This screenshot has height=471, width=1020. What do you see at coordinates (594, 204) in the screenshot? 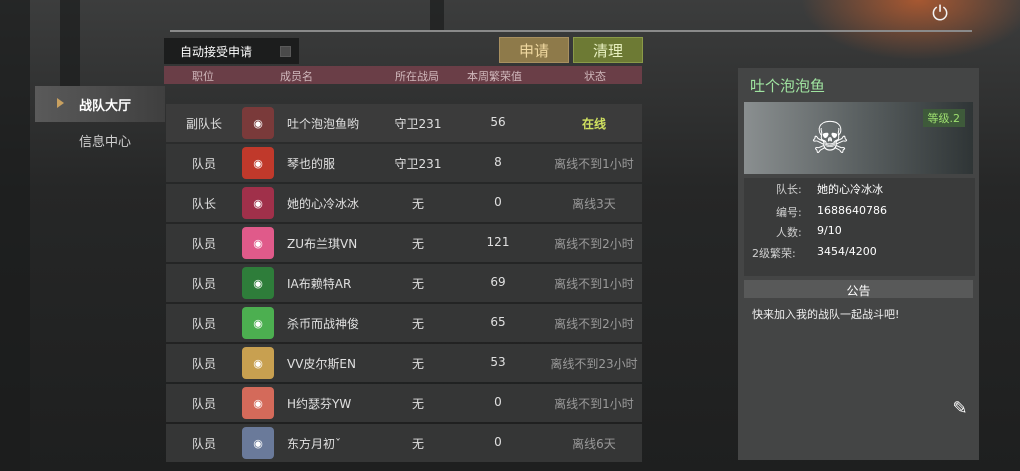
I see `member-status: 离线3天` at bounding box center [594, 204].